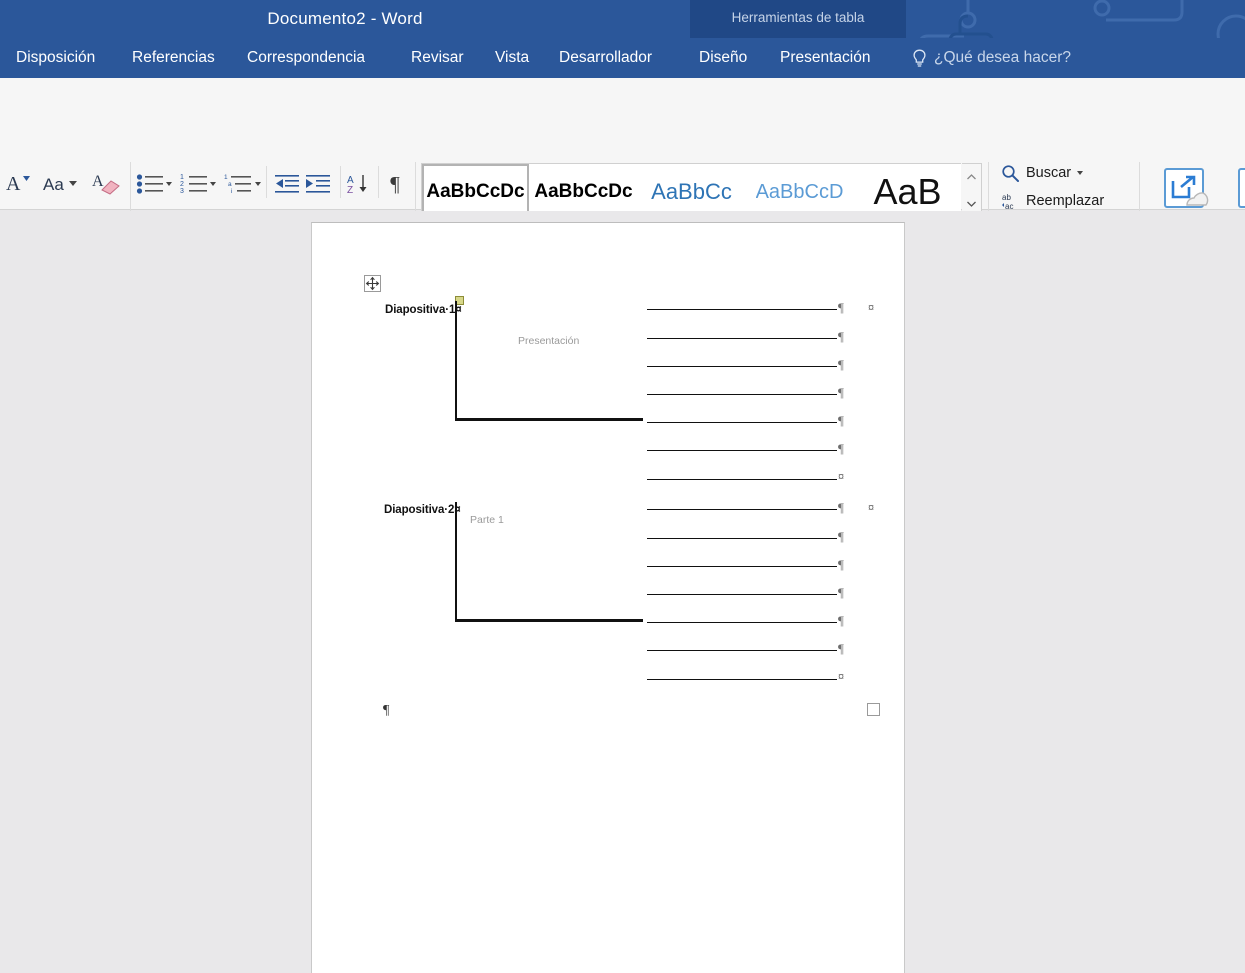 This screenshot has height=973, width=1245. I want to click on grow-font-button: A, so click(19, 183).